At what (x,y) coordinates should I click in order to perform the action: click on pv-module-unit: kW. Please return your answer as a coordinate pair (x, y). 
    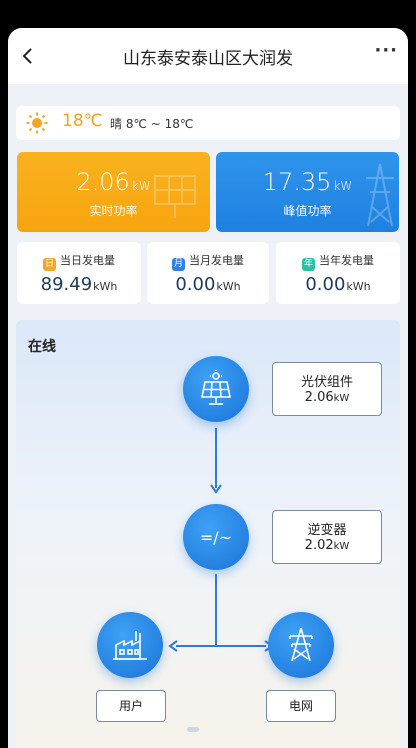
    Looking at the image, I should click on (341, 398).